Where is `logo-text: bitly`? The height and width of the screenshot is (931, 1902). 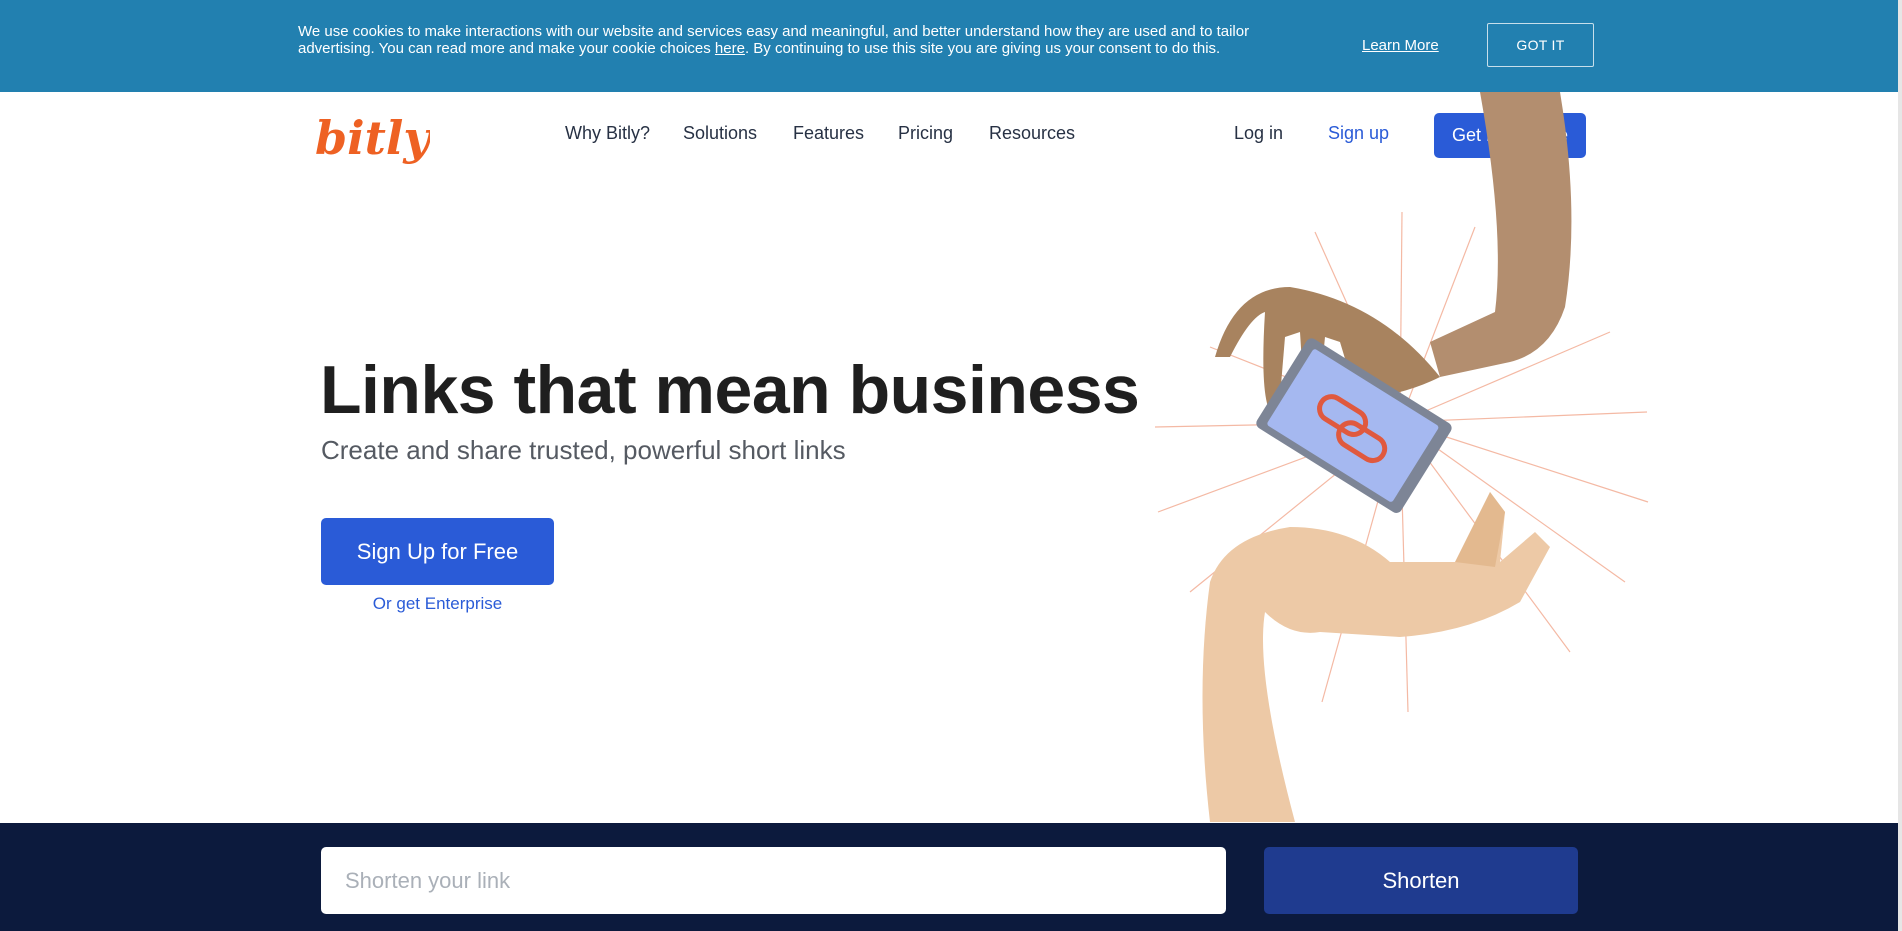 logo-text: bitly is located at coordinates (372, 138).